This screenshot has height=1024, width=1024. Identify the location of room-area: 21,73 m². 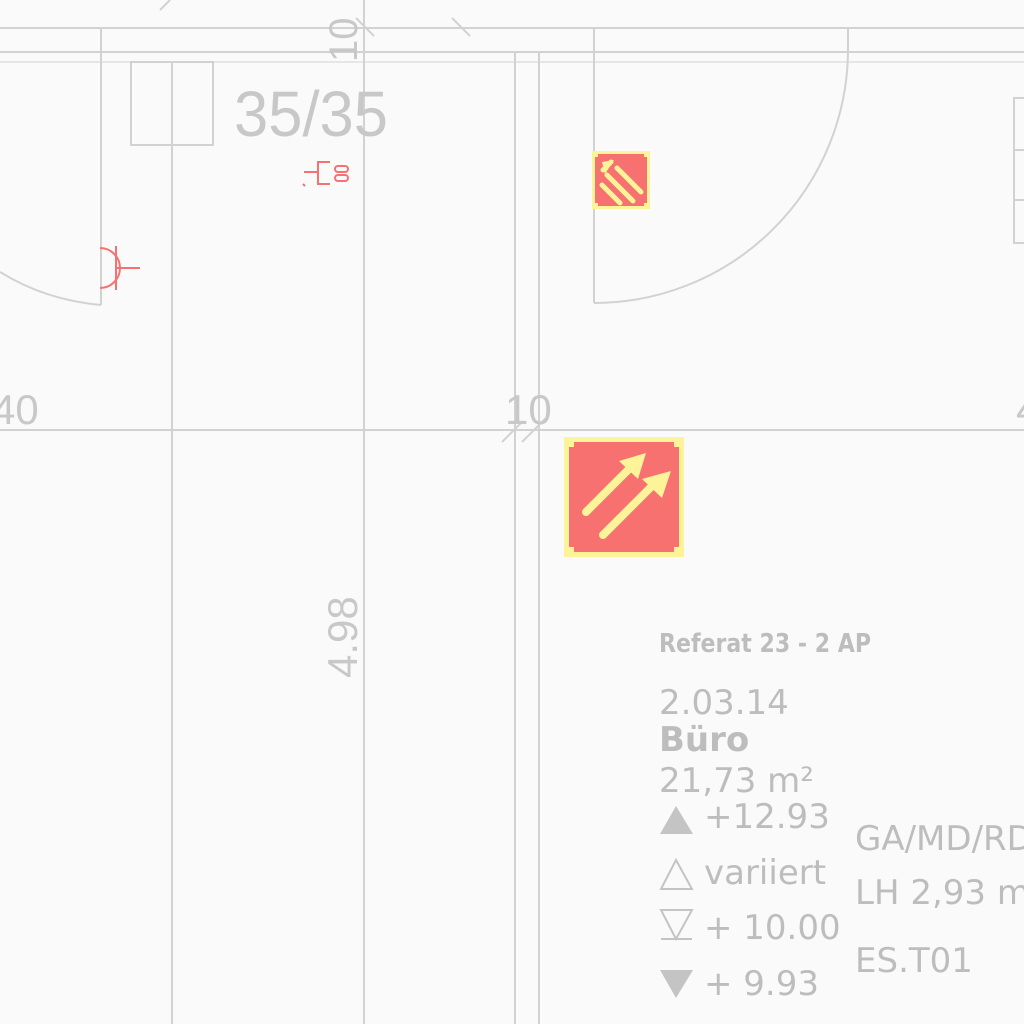
(736, 781).